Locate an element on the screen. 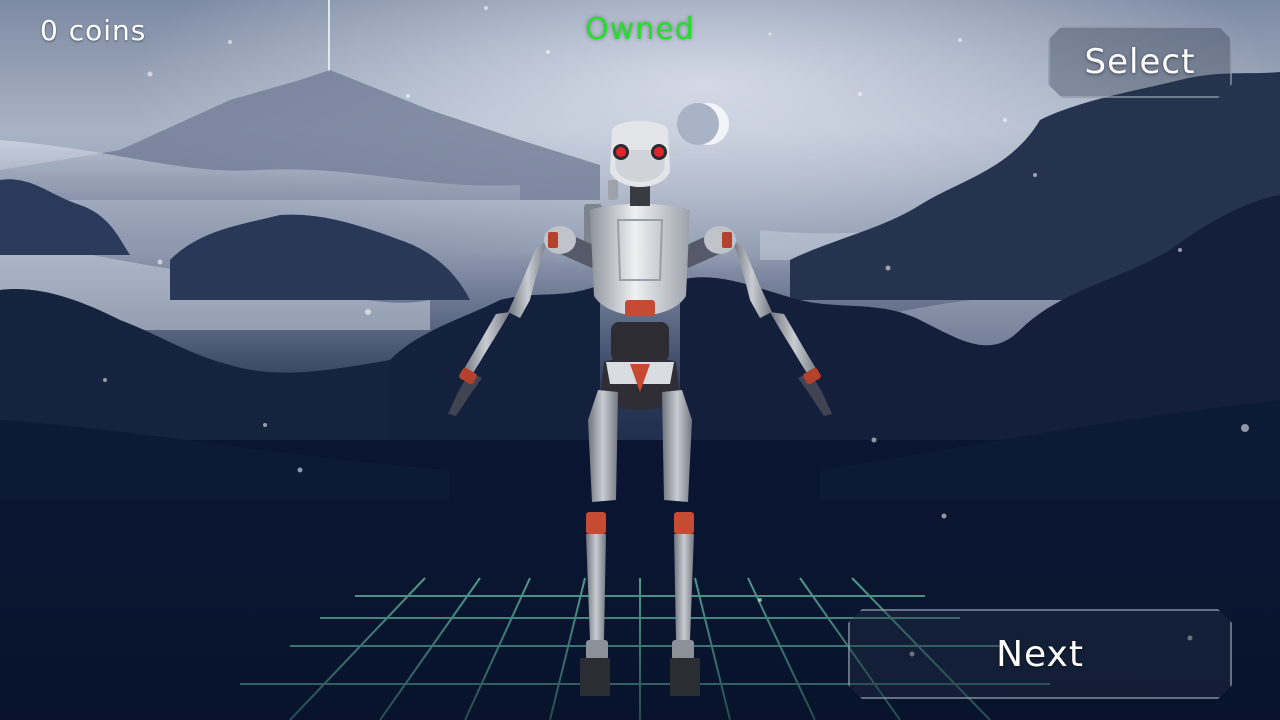 The image size is (1280, 720). select-button: Select is located at coordinates (1140, 62).